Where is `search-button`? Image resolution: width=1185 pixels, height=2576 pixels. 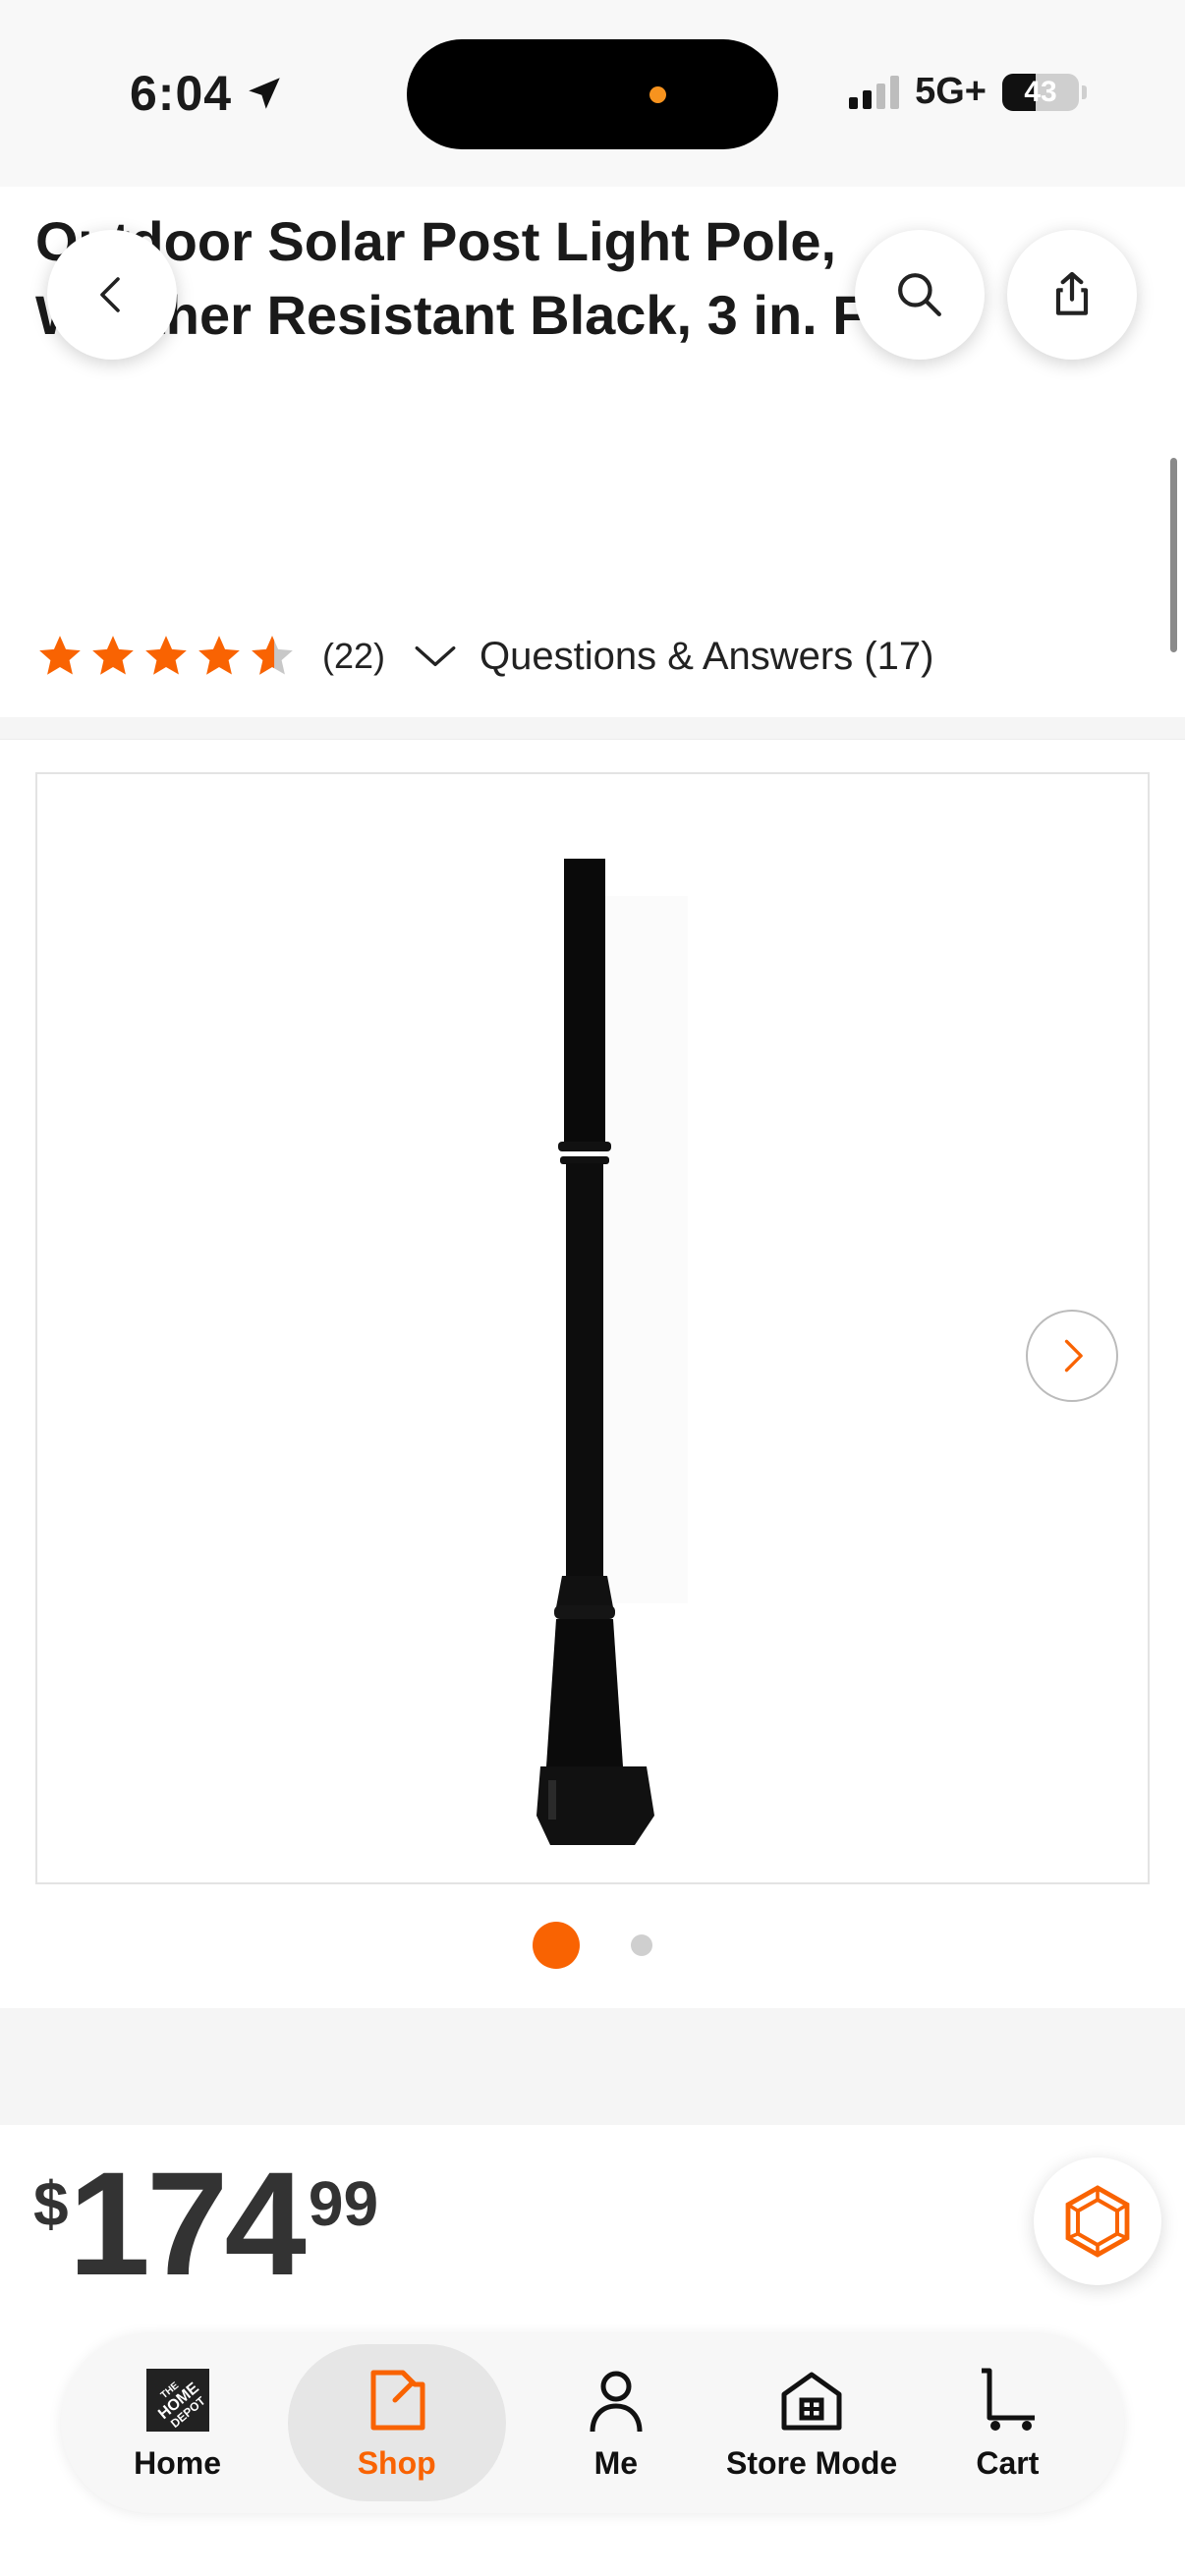
search-button is located at coordinates (920, 295).